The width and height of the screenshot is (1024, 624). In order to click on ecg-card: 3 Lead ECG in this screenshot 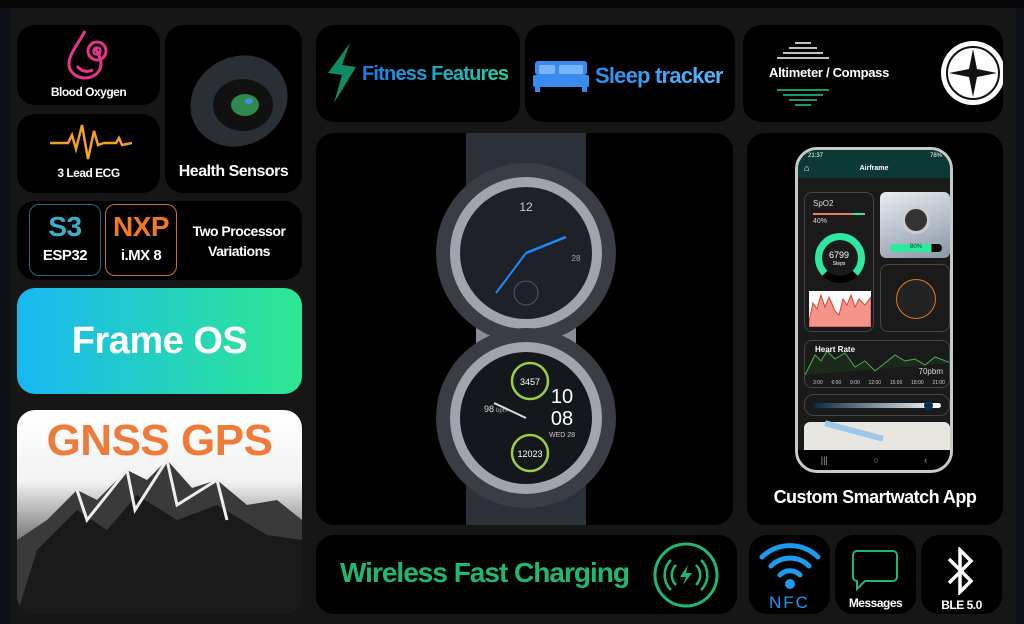, I will do `click(88, 153)`.